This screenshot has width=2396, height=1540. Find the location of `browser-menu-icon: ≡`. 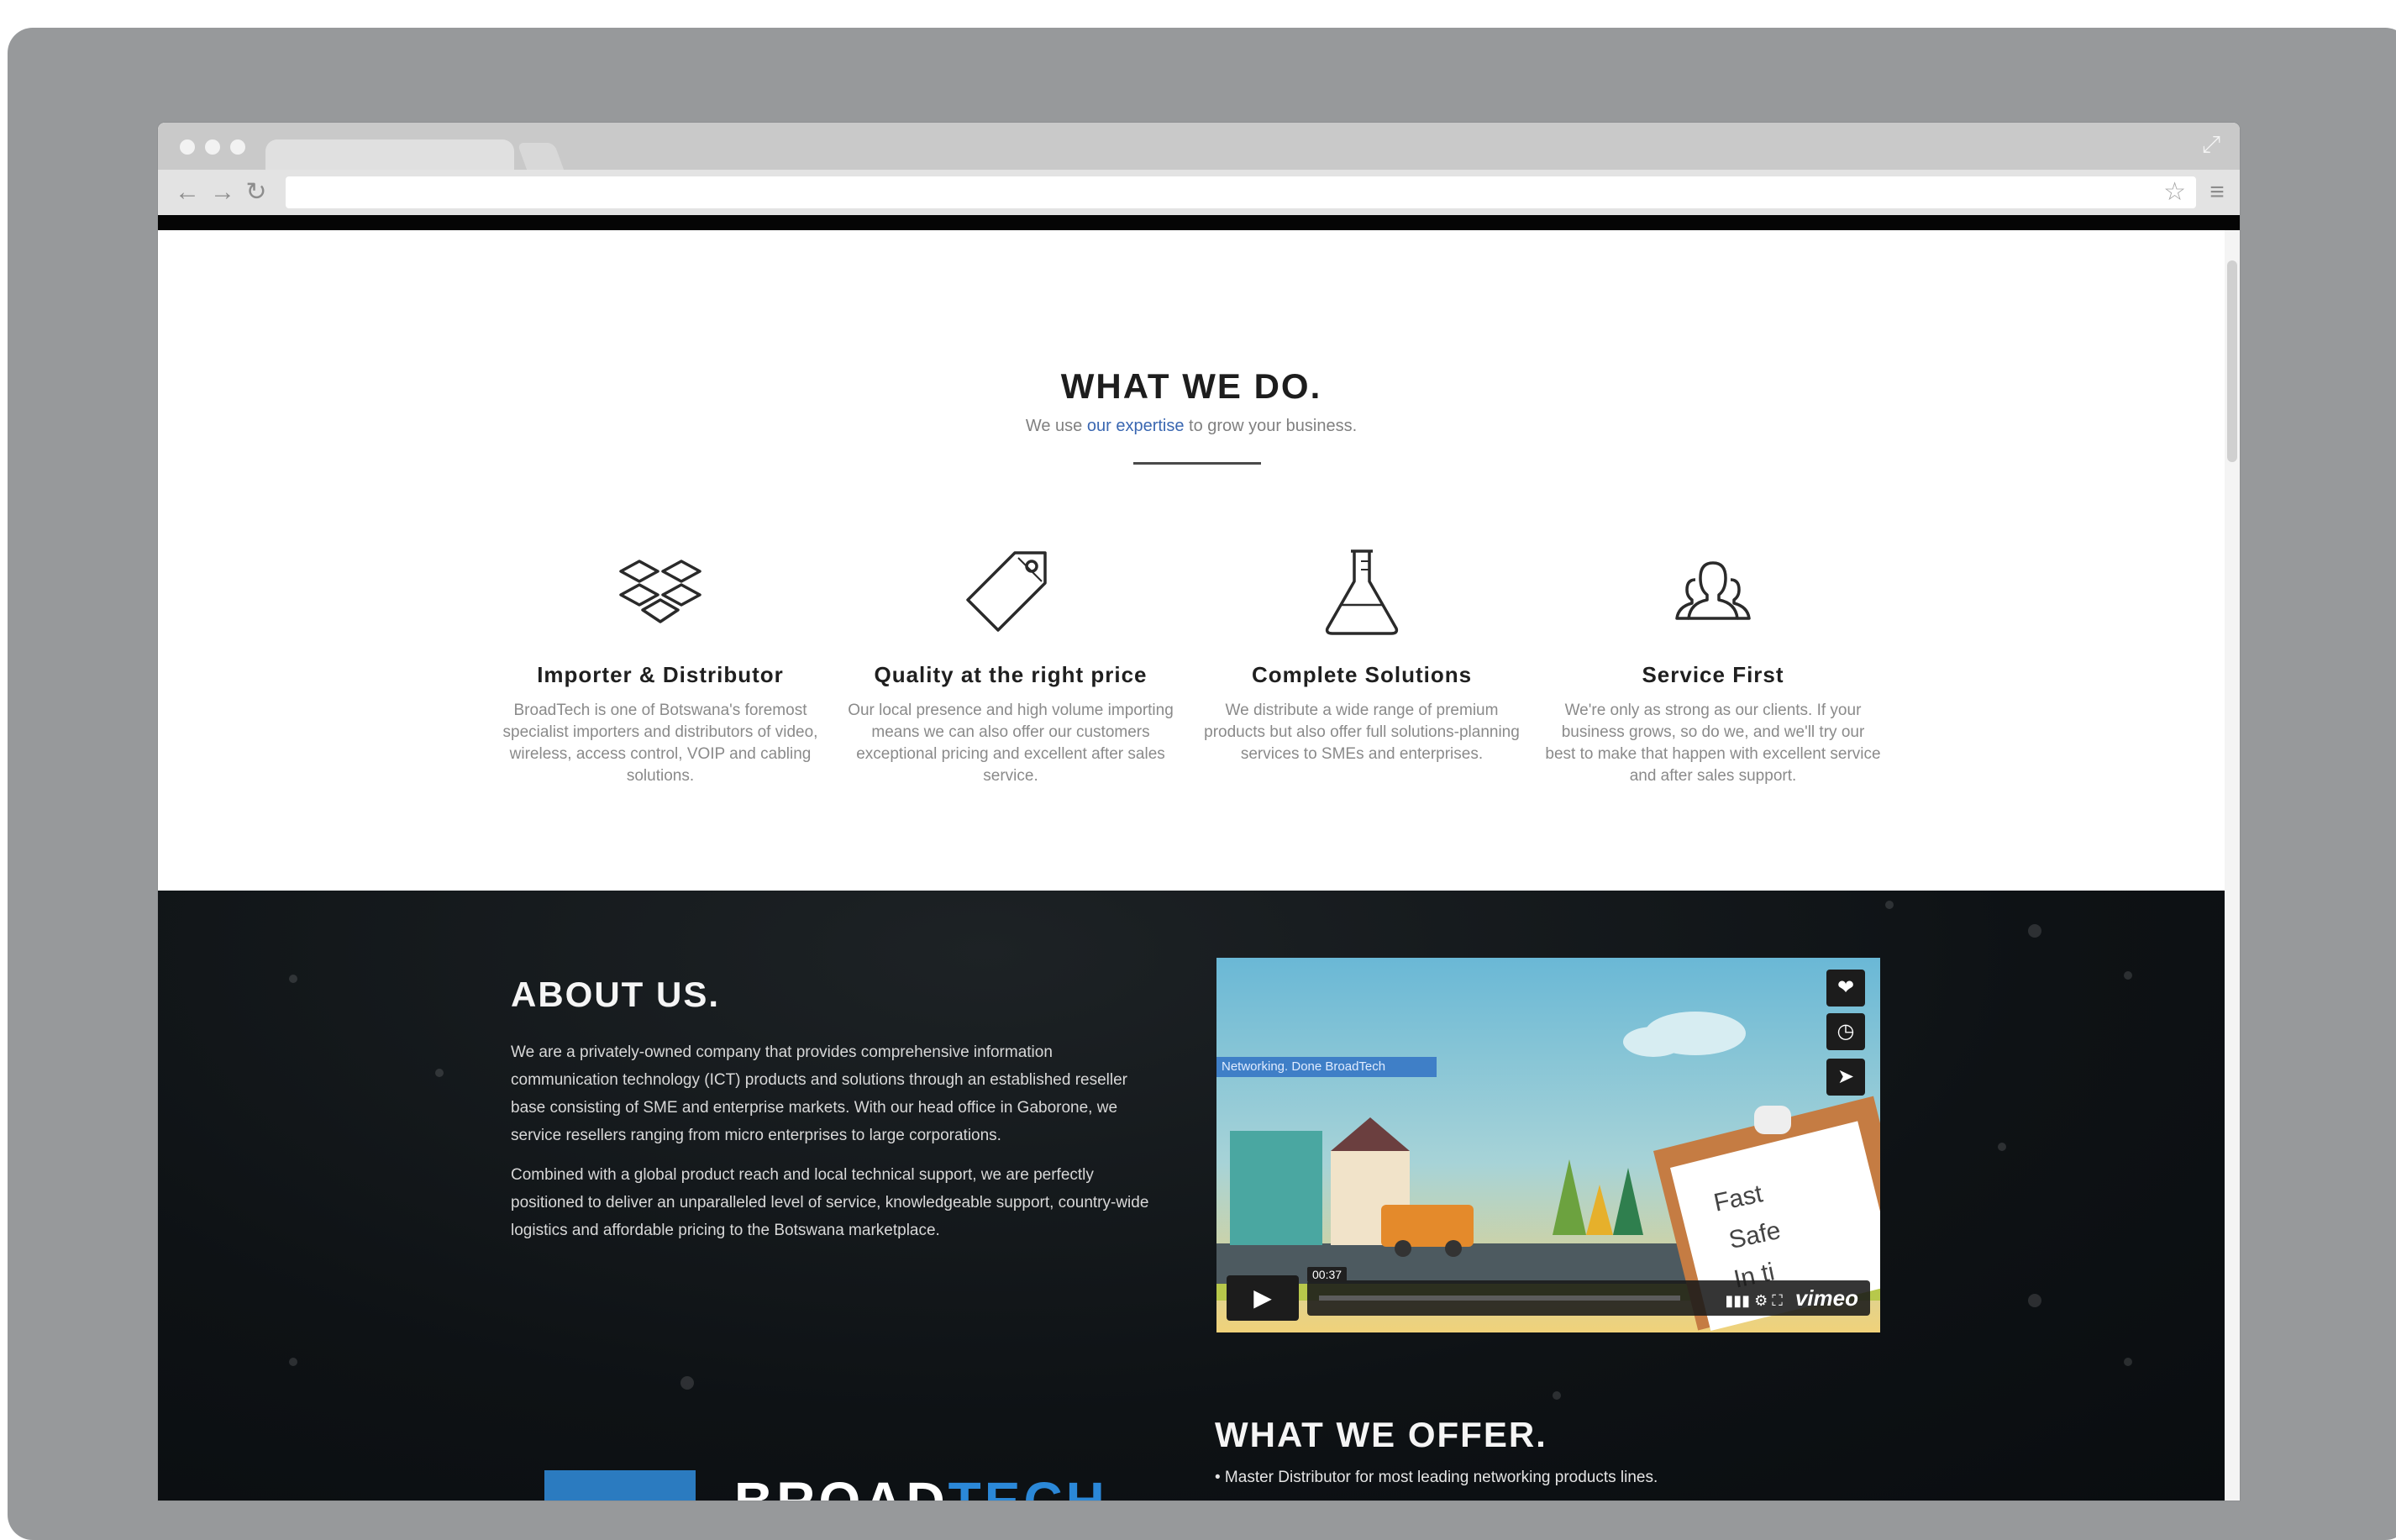

browser-menu-icon: ≡ is located at coordinates (2217, 192).